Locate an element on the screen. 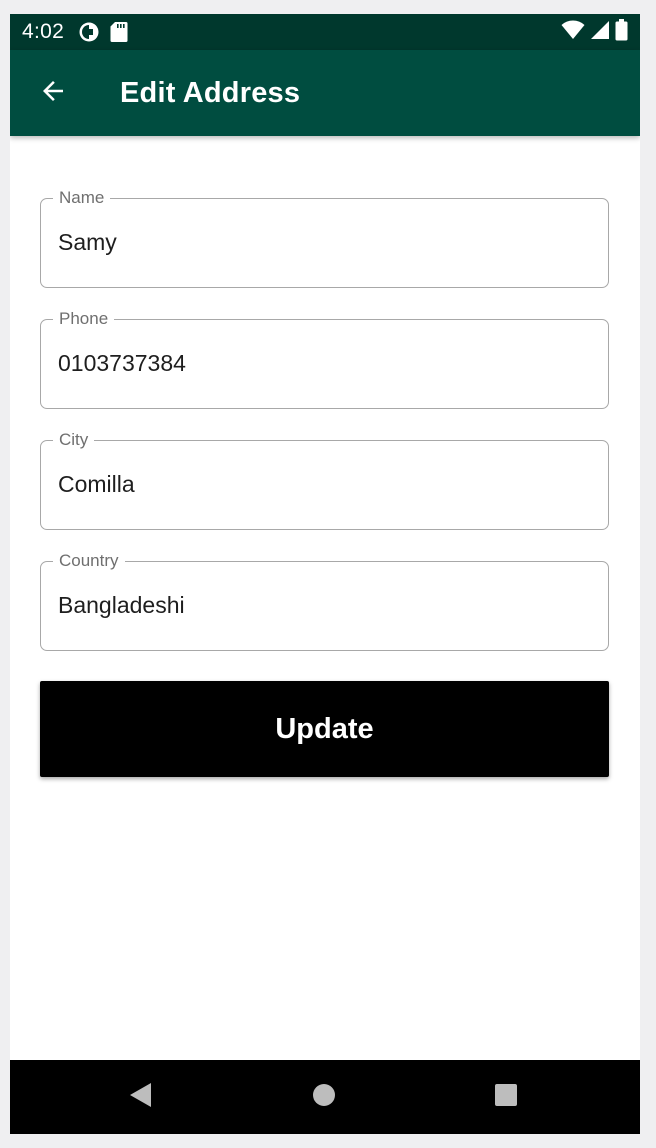 The height and width of the screenshot is (1148, 656). status-bar: 4:02 is located at coordinates (325, 32).